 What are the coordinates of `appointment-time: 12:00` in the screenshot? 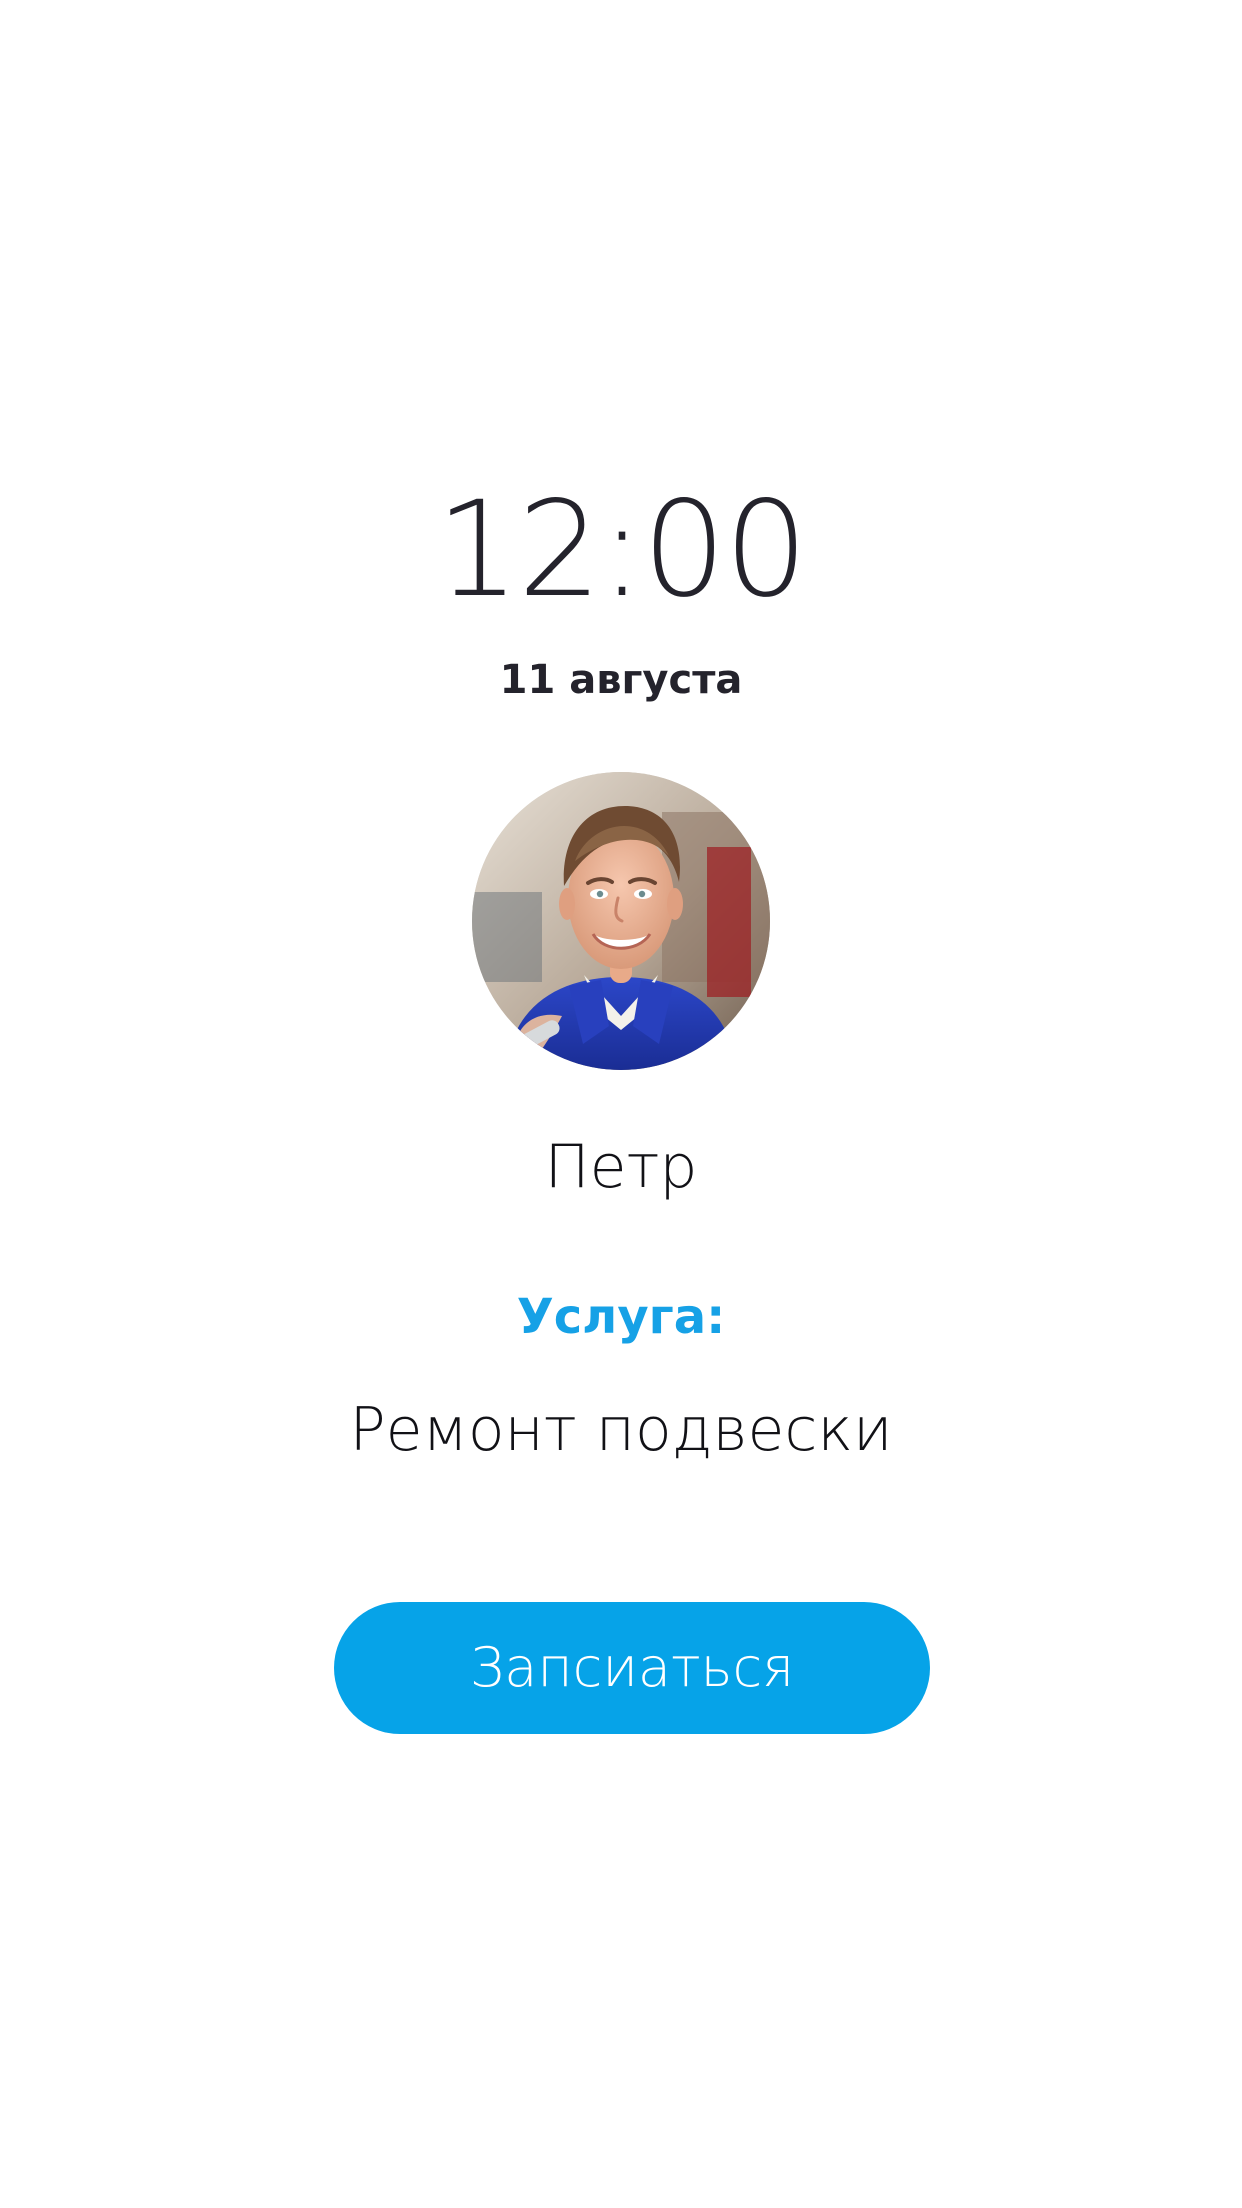 It's located at (621, 550).